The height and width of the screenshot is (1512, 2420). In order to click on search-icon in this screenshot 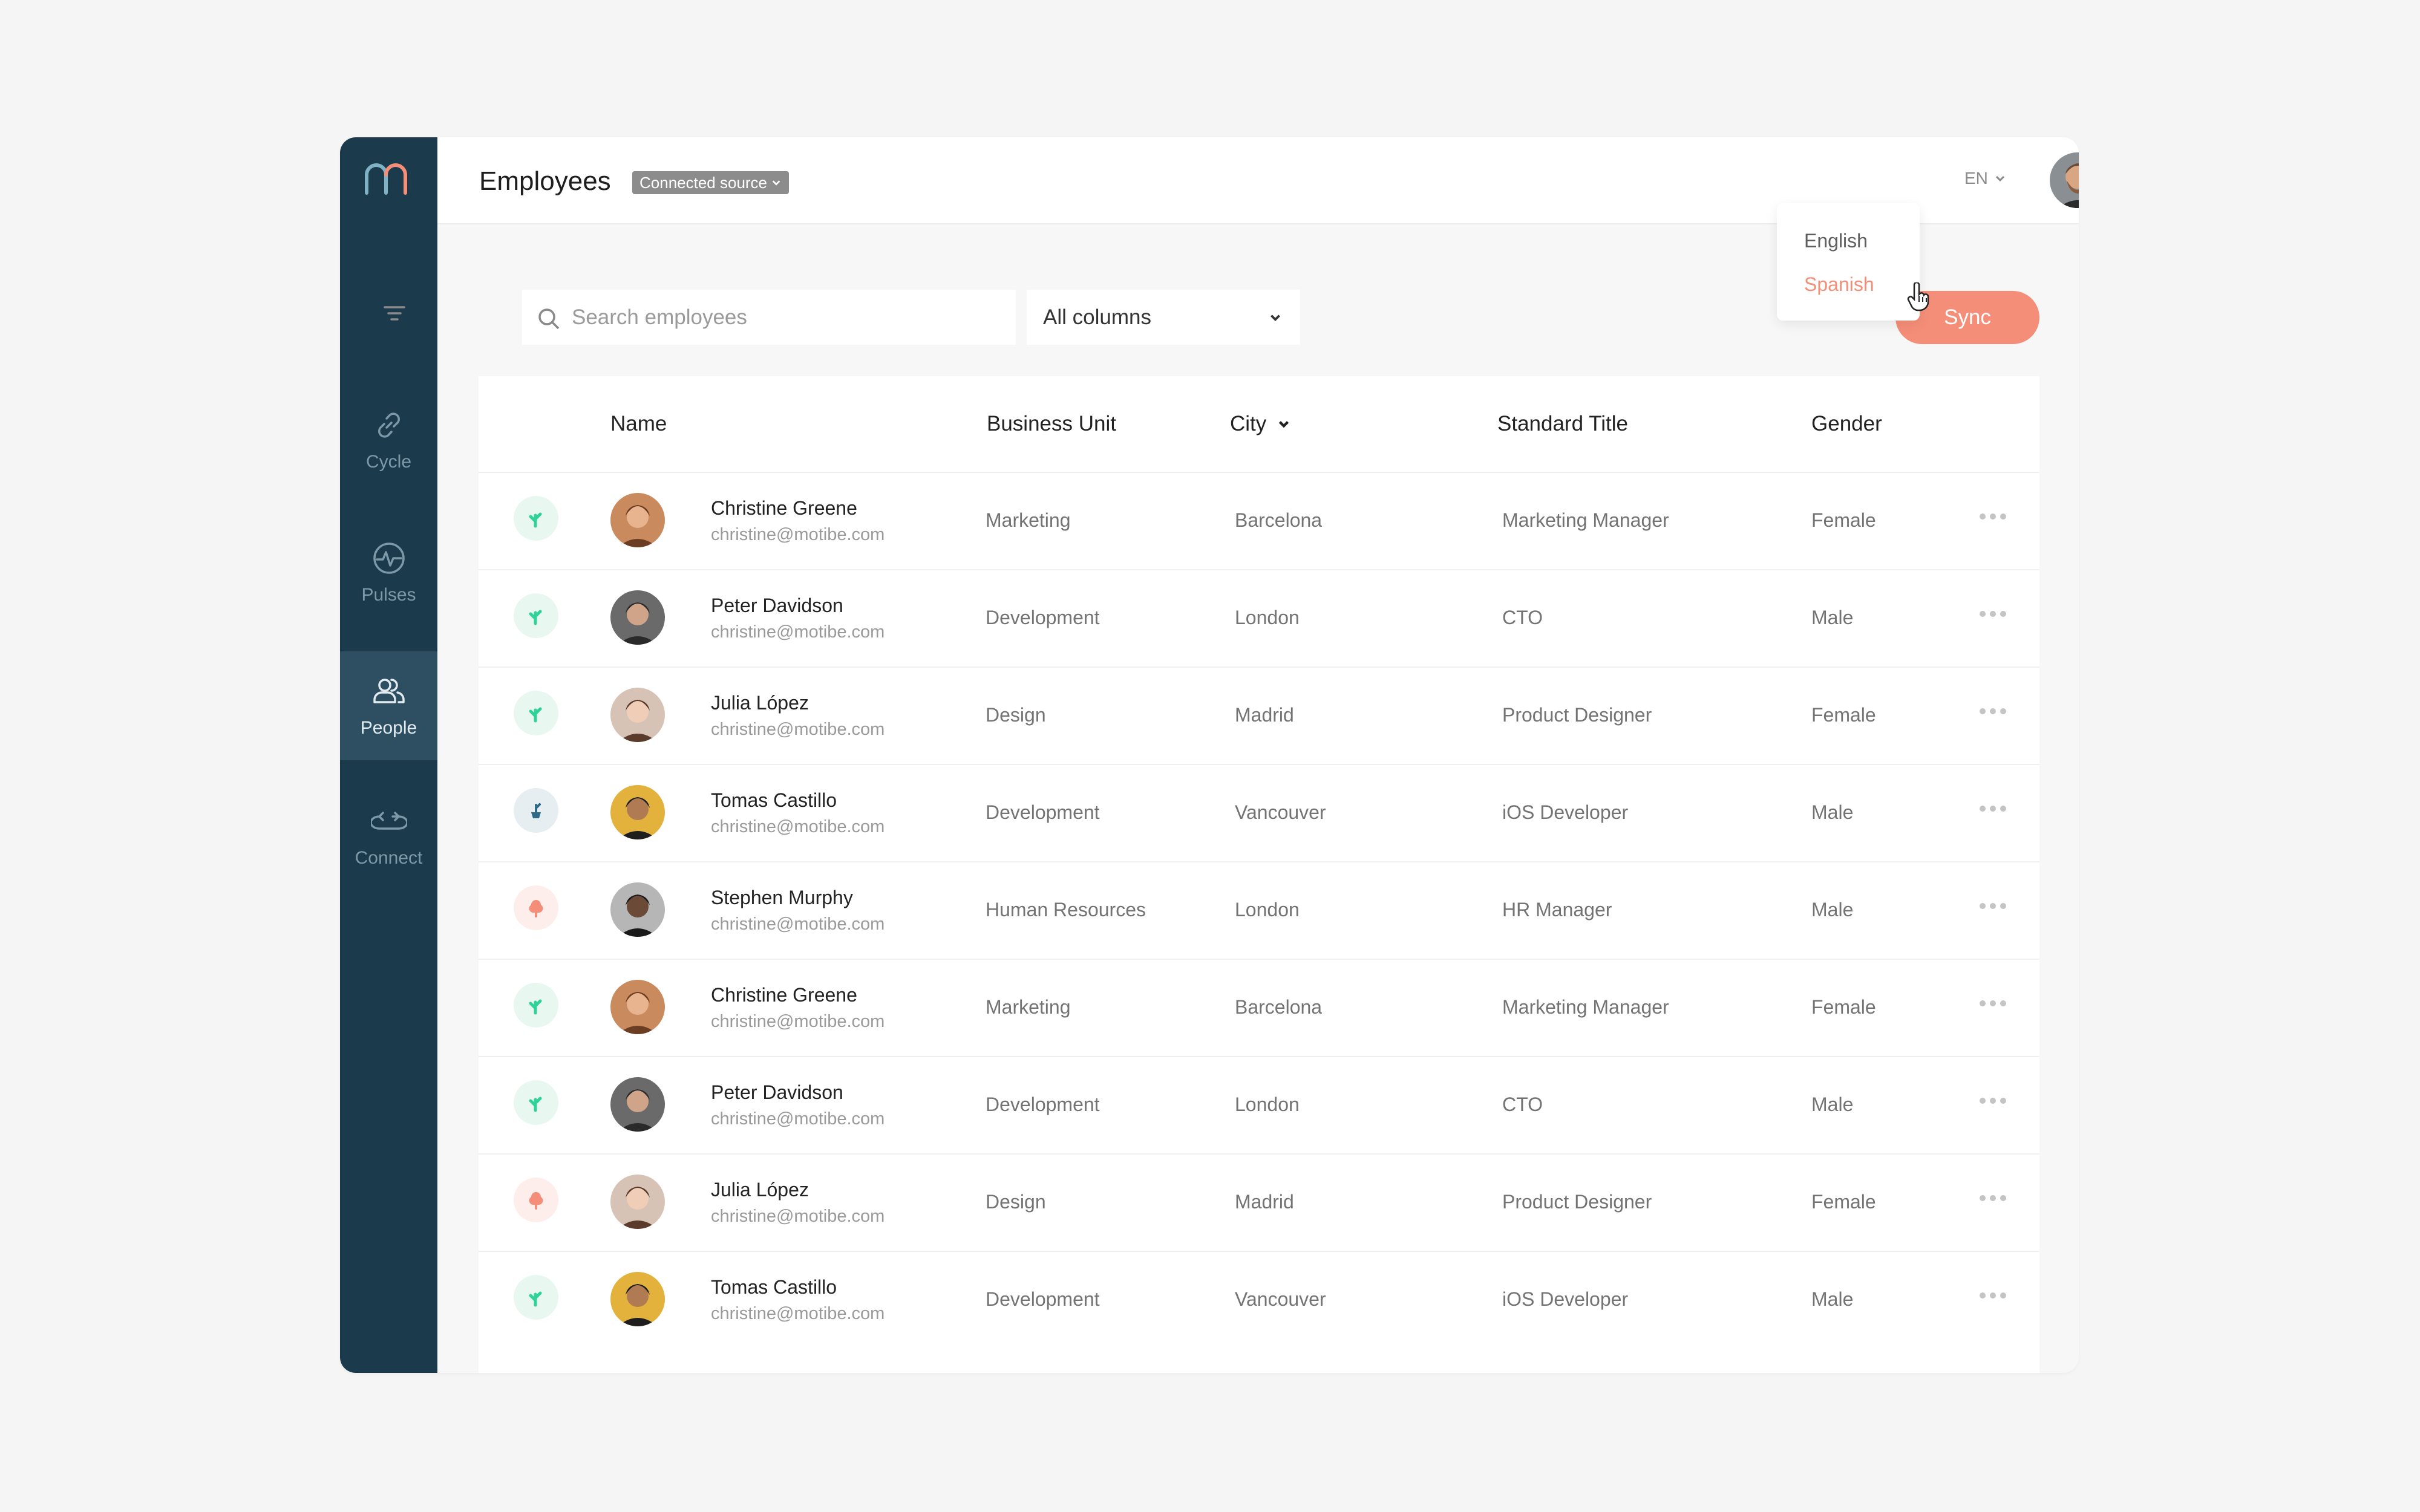, I will do `click(549, 319)`.